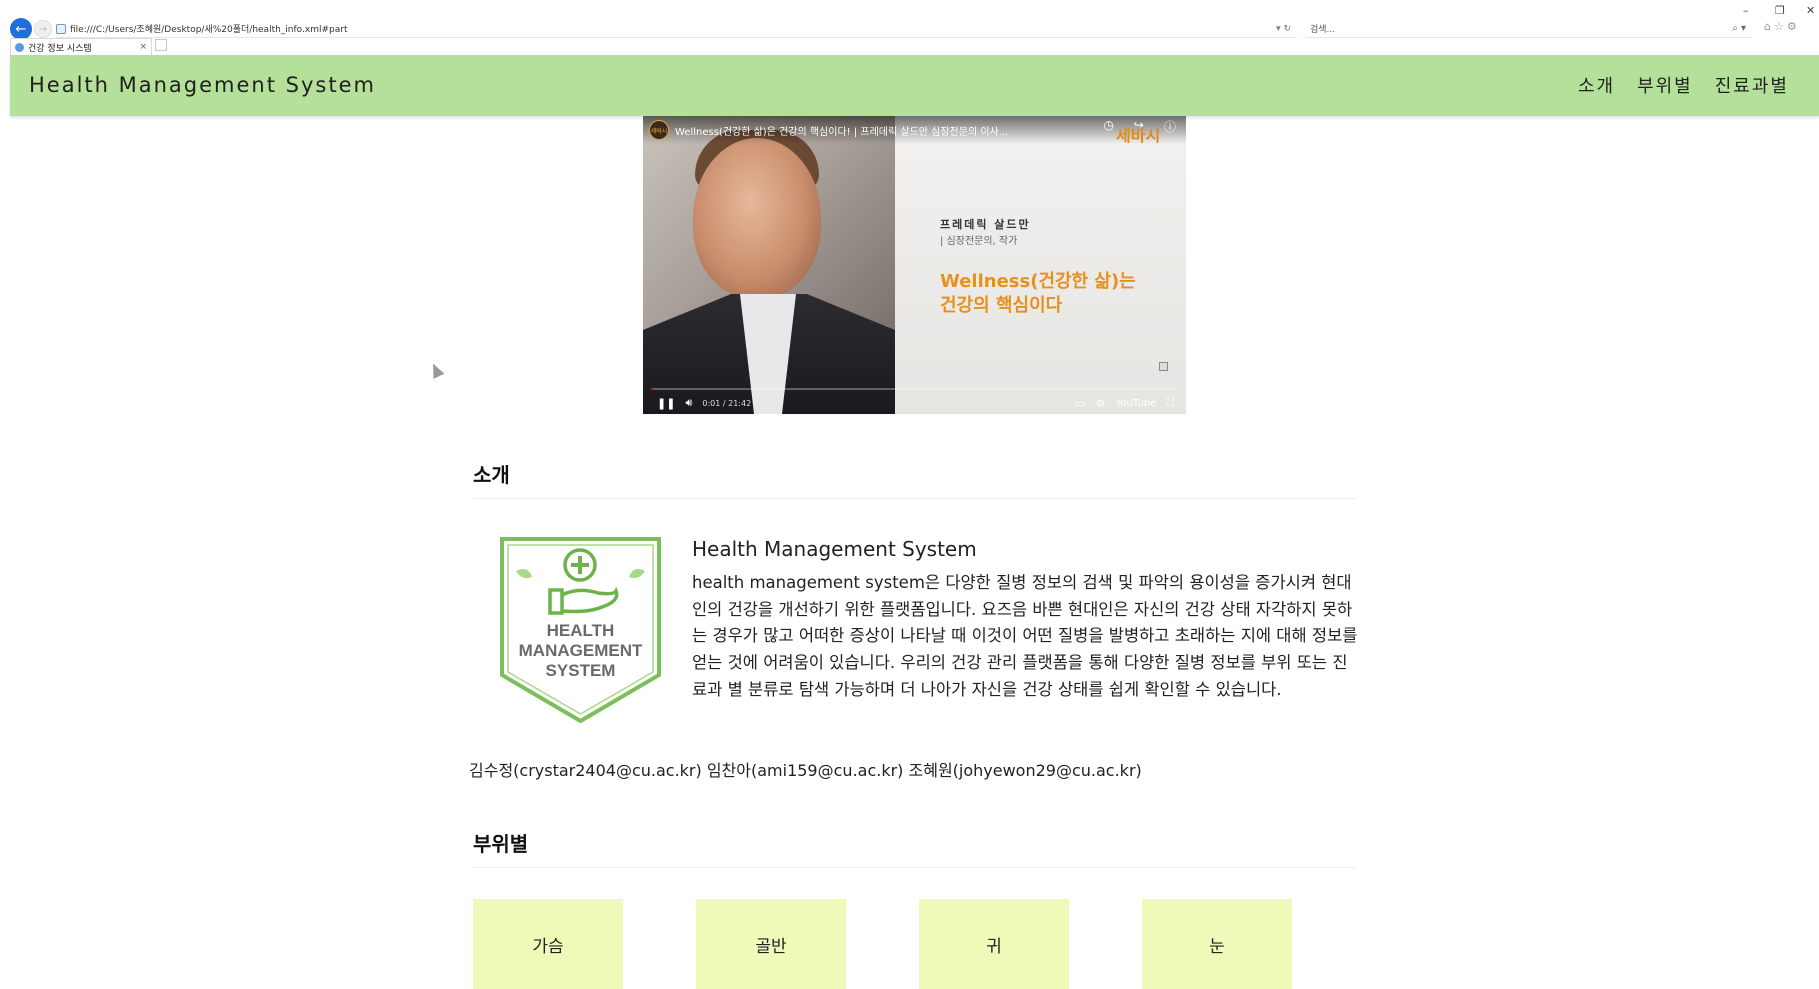  What do you see at coordinates (19, 47) in the screenshot?
I see `tab-favicon-icon` at bounding box center [19, 47].